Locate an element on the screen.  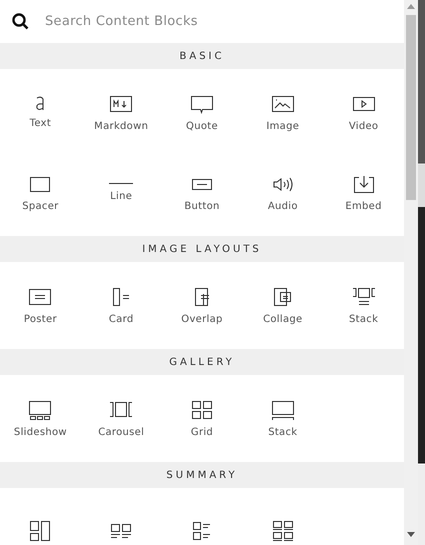
block-label: Line is located at coordinates (121, 196).